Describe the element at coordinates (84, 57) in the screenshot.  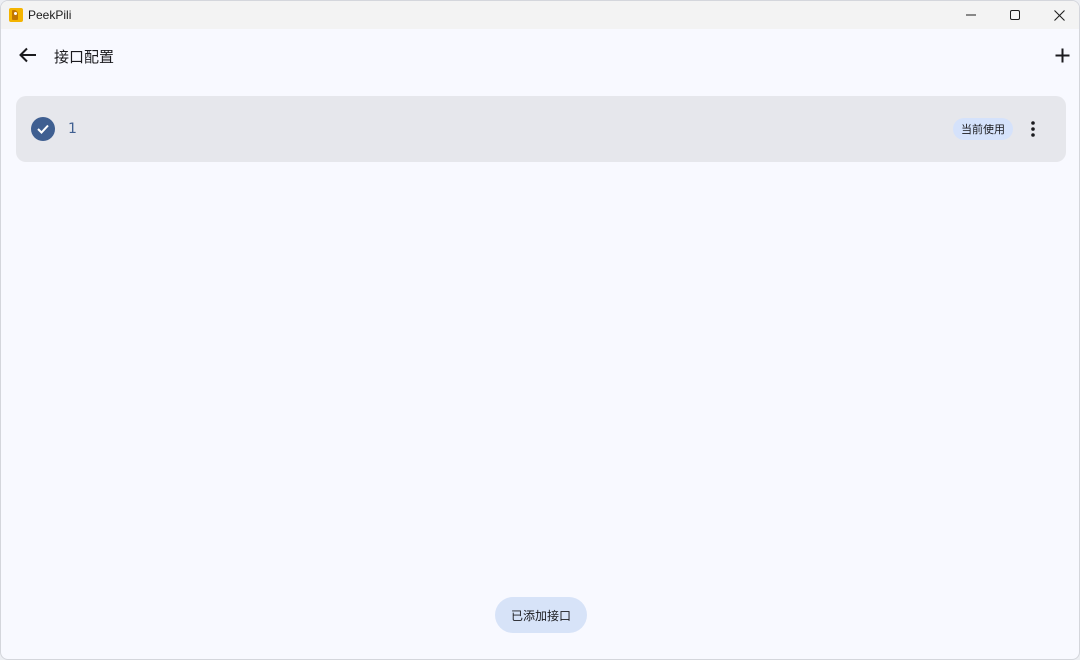
I see `page-title: 接口配置` at that location.